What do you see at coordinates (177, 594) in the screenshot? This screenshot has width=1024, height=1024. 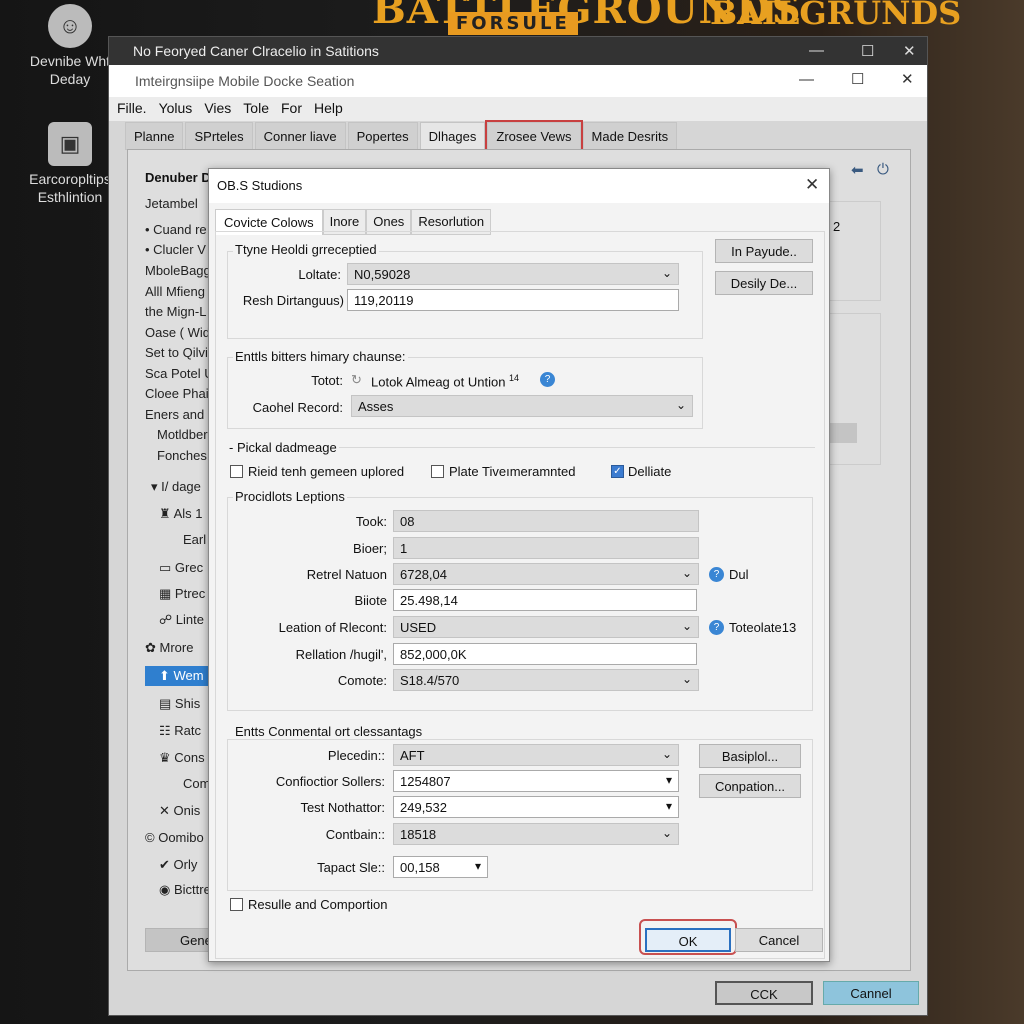 I see `sidebar-item: ▦ Ptrec` at bounding box center [177, 594].